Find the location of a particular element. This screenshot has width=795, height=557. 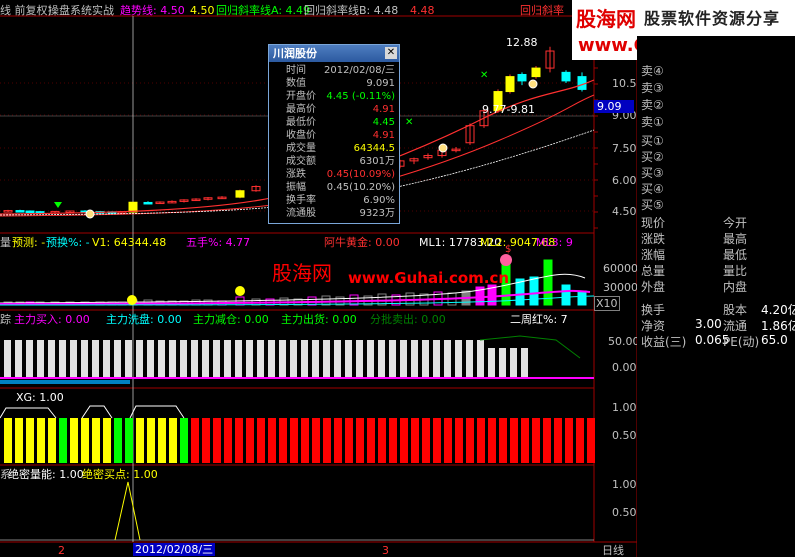

popup-row-key: 最高价 is located at coordinates (301, 109).